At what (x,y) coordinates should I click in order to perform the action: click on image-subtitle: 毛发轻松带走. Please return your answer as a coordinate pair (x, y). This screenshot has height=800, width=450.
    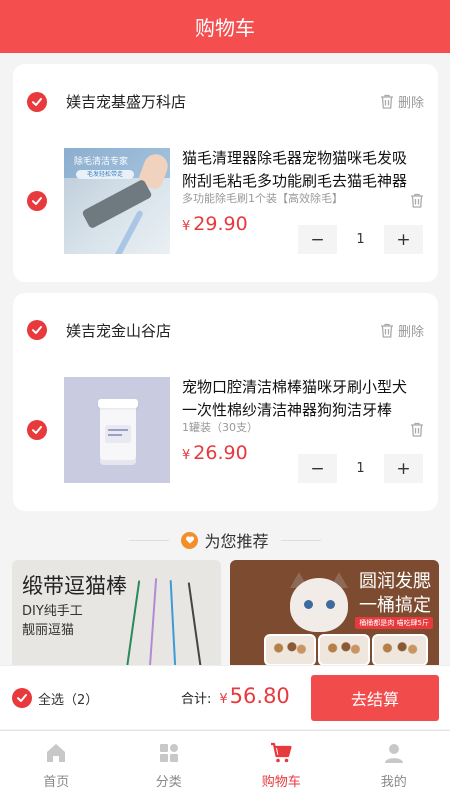
    Looking at the image, I should click on (105, 174).